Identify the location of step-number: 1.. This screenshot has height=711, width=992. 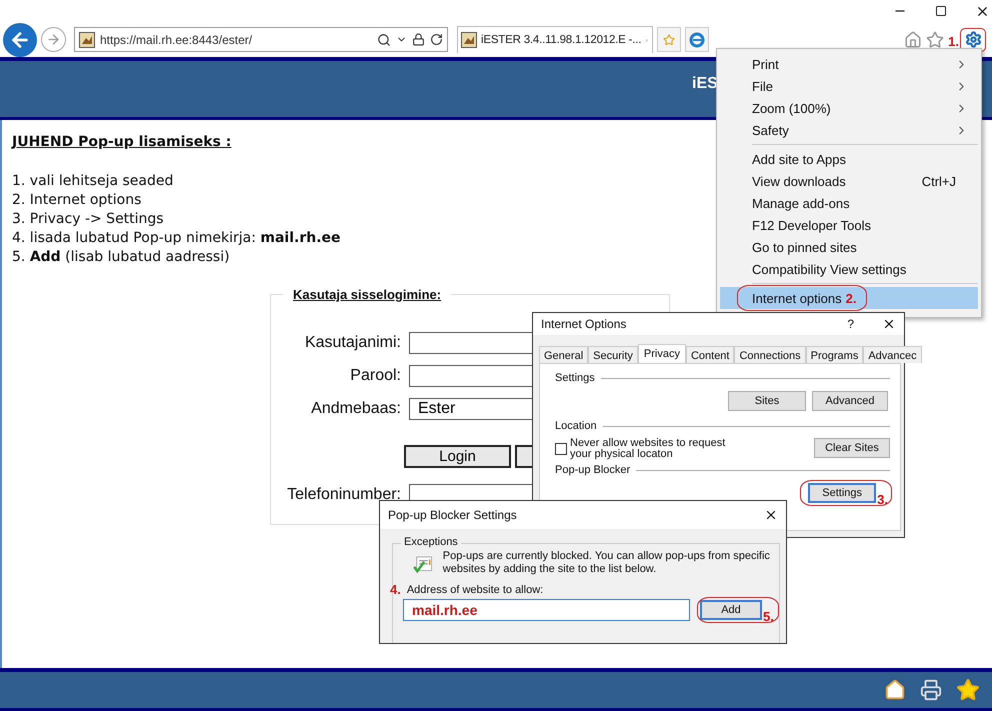
(953, 41).